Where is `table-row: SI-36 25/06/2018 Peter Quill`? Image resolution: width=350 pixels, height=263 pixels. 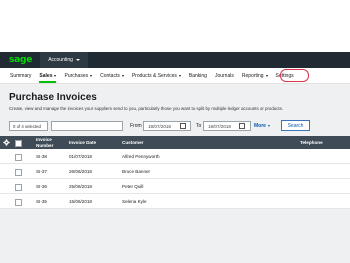
table-row: SI-36 25/06/2018 Peter Quill is located at coordinates (175, 186).